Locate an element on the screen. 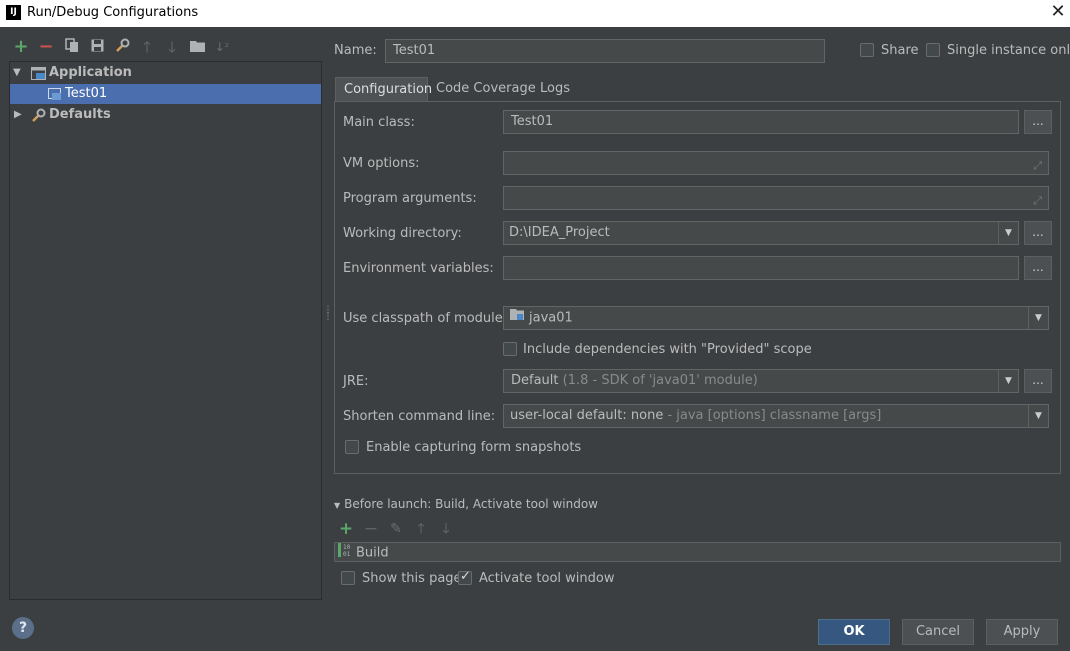  ok-button: OK is located at coordinates (854, 632).